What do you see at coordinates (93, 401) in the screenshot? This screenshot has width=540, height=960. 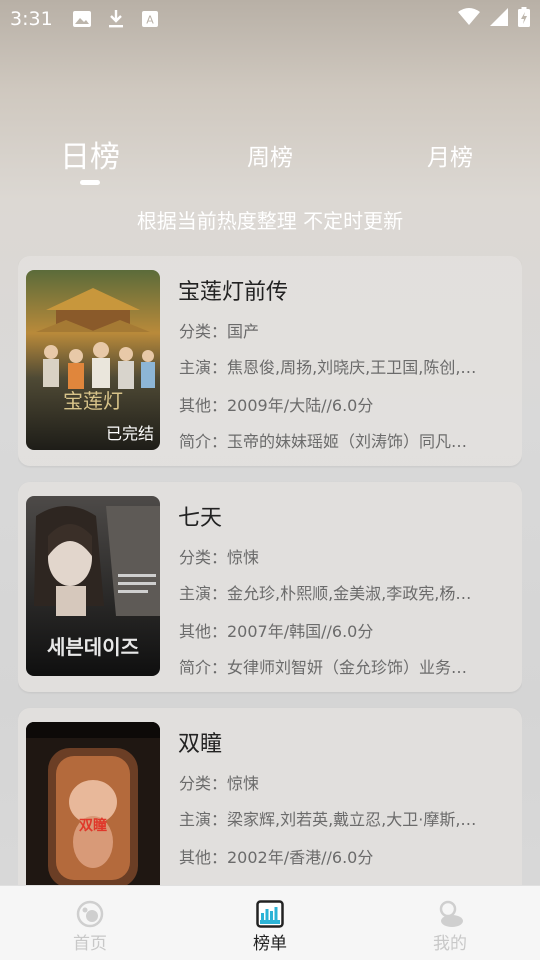 I see `svg-text: 宝莲灯` at bounding box center [93, 401].